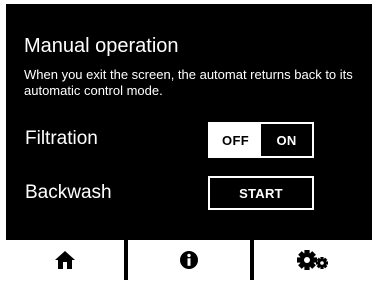  I want to click on filtration-toggle: OFF ON, so click(261, 140).